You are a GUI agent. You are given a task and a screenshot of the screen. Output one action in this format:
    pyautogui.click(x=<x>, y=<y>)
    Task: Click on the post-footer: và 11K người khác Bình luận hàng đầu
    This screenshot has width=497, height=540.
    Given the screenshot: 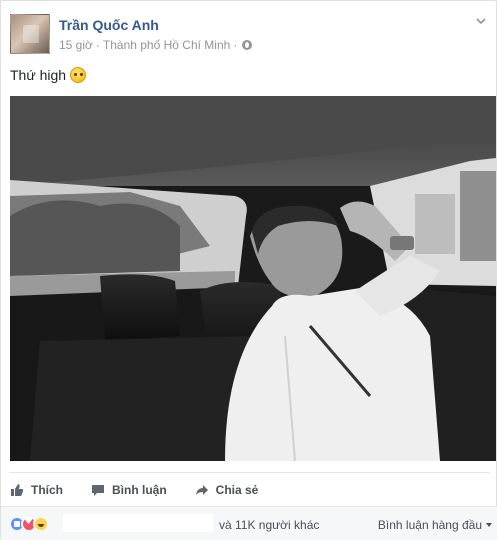 What is the action you would take?
    pyautogui.click(x=249, y=523)
    